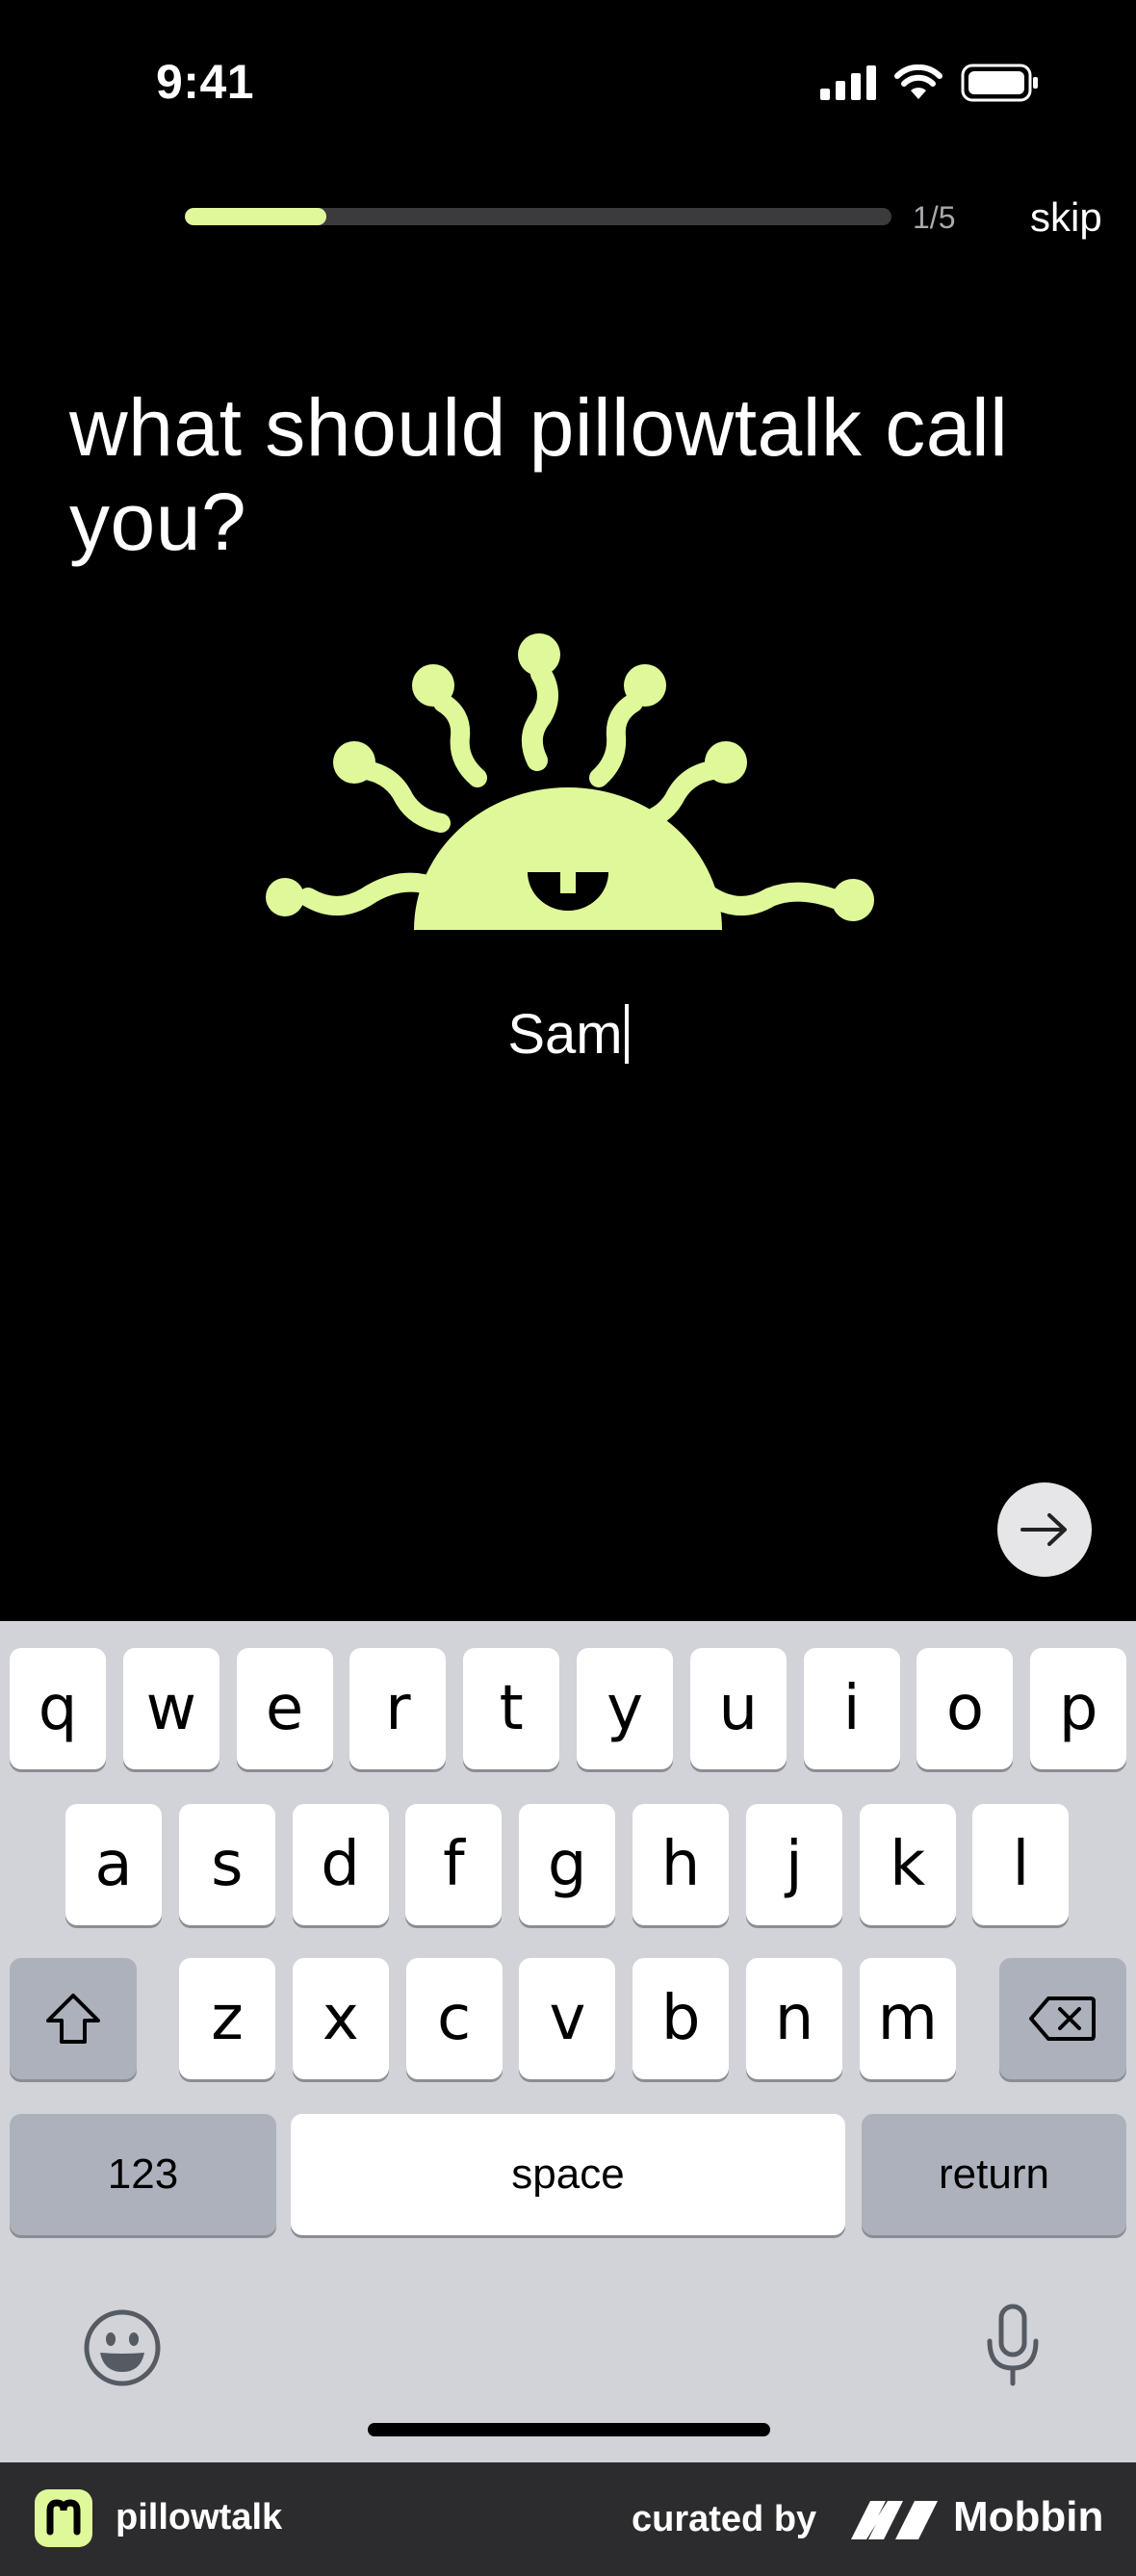 This screenshot has width=1136, height=2576. What do you see at coordinates (398, 1709) in the screenshot?
I see `key-r: r` at bounding box center [398, 1709].